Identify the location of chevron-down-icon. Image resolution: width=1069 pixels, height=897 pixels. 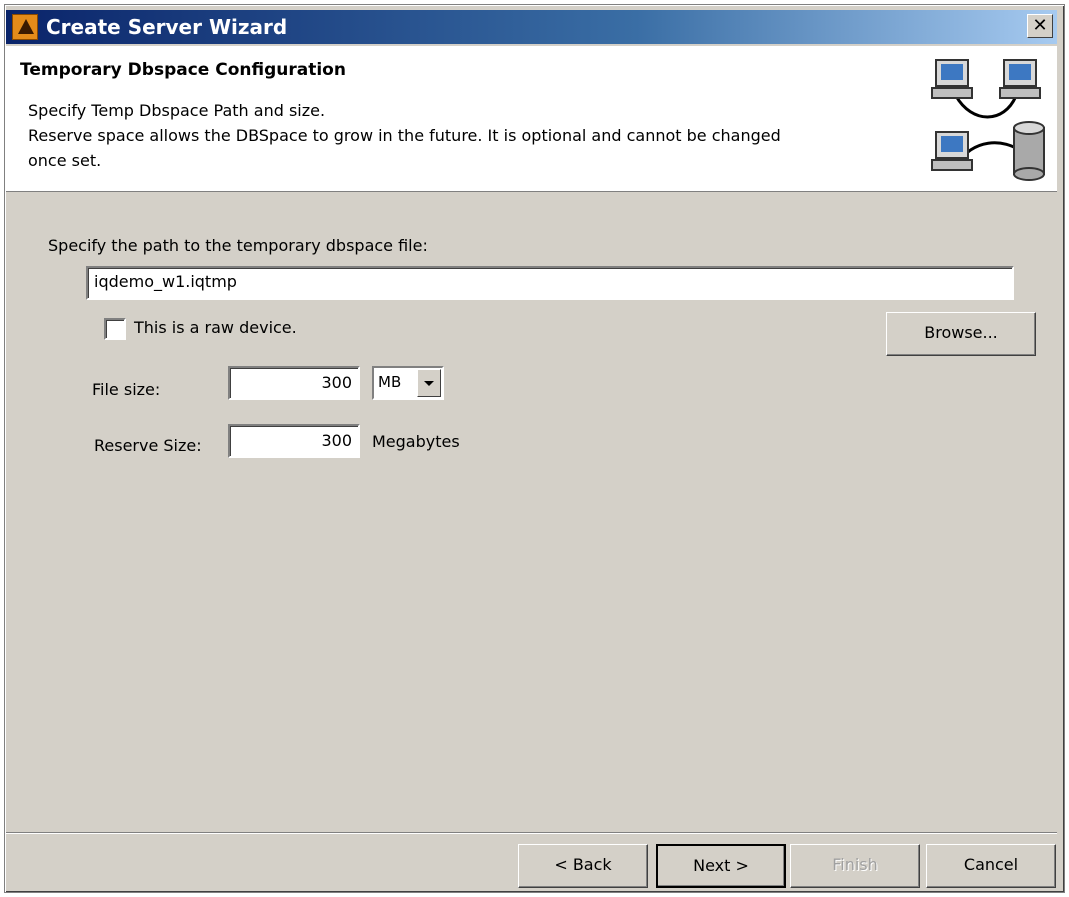
(429, 383).